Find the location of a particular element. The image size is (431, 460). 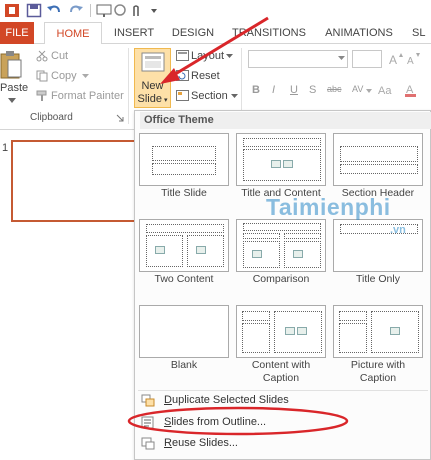

watermark-logo: Taimienphi is located at coordinates (328, 207).